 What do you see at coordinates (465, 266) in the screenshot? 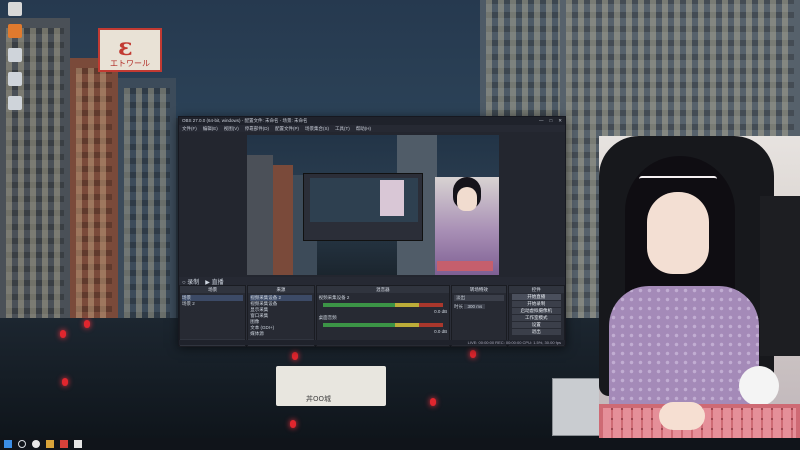
I see `preview-webcam-keyboard` at bounding box center [465, 266].